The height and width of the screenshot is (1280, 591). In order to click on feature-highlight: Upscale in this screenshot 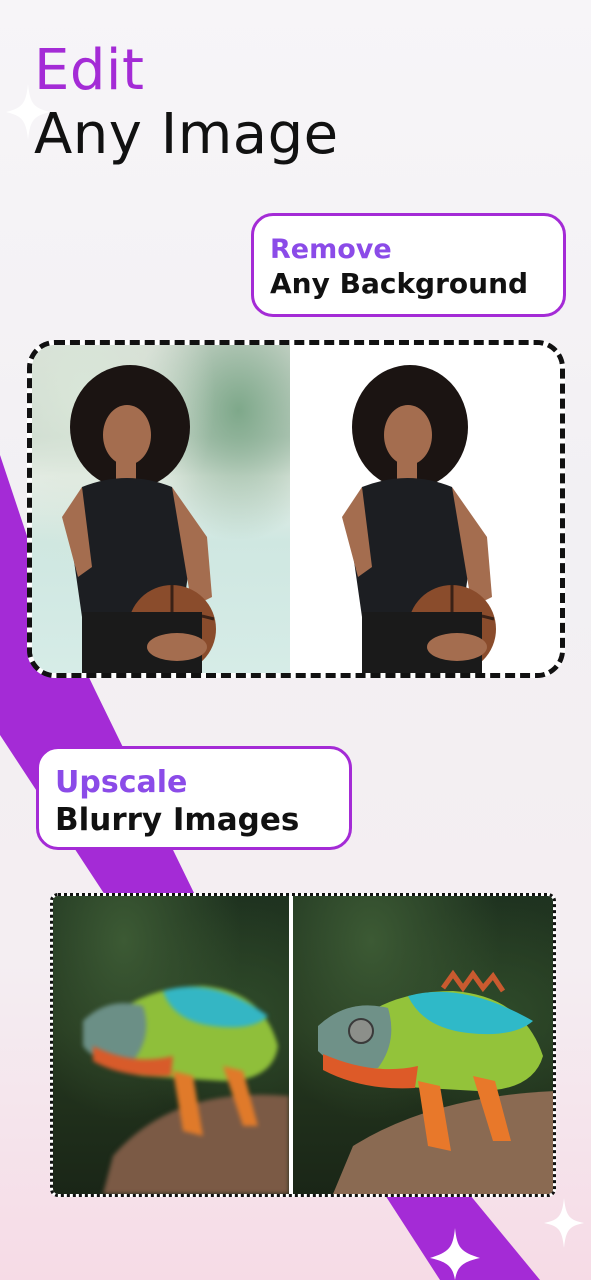, I will do `click(121, 782)`.